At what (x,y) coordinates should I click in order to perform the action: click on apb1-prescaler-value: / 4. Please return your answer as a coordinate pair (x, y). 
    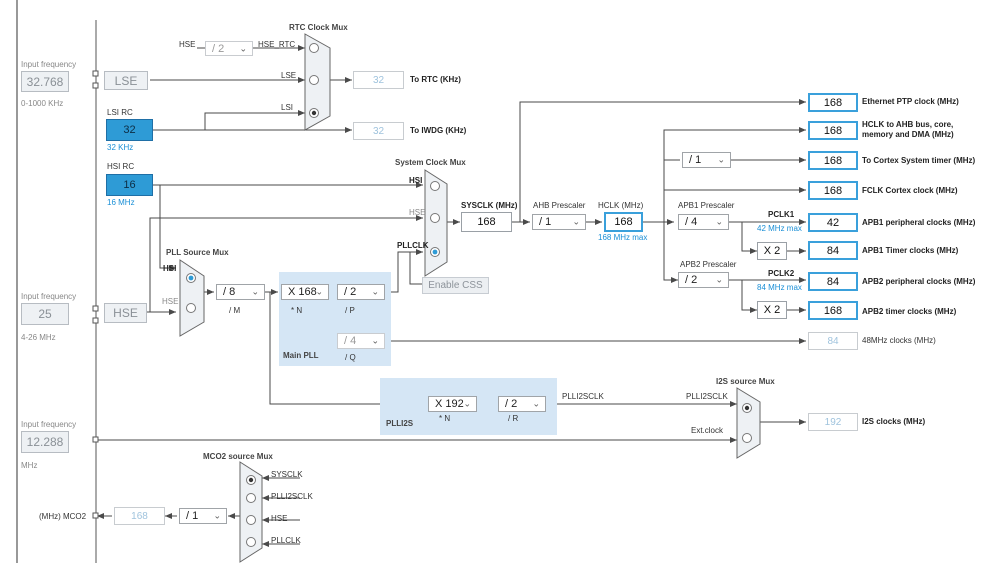
    Looking at the image, I should click on (691, 222).